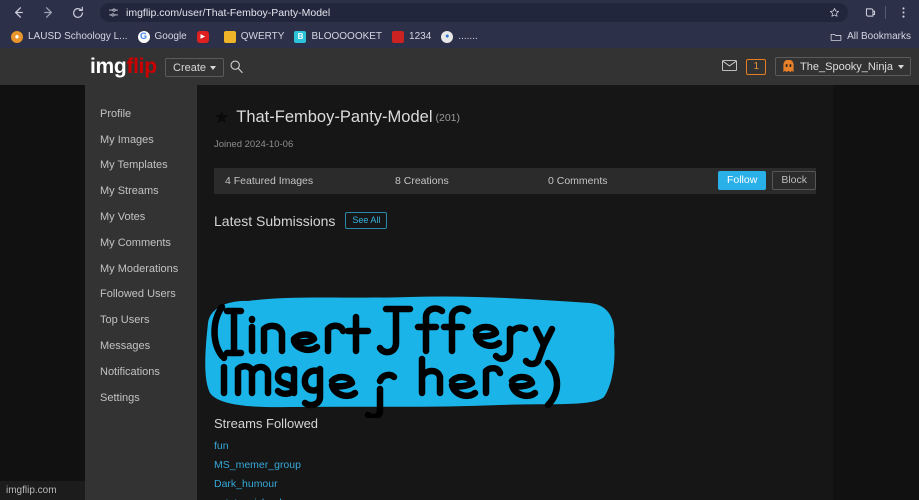 This screenshot has width=919, height=500. Describe the element at coordinates (48, 13) in the screenshot. I see `forward-arrow-icon` at that location.